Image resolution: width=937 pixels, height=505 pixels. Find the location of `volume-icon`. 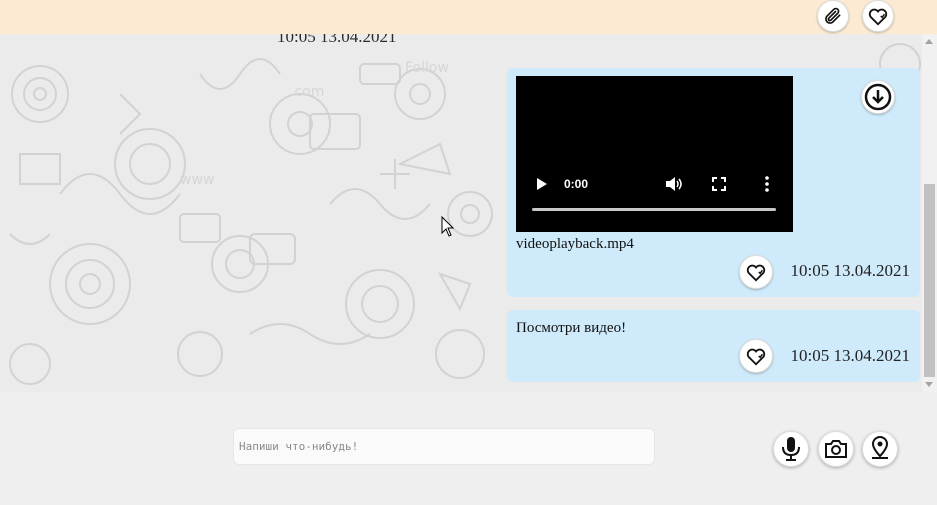

volume-icon is located at coordinates (674, 184).